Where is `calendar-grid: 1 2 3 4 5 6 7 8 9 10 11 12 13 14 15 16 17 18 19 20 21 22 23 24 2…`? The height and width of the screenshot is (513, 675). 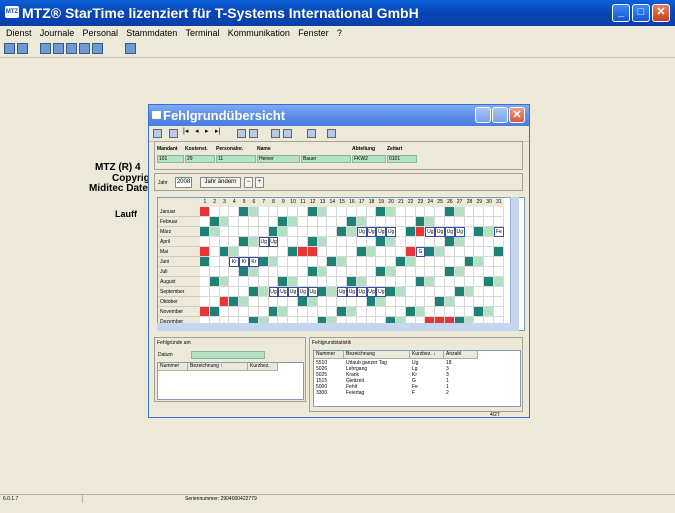
calendar-grid: 1 2 3 4 5 6 7 8 9 10 11 12 13 14 15 16 17 18 19 20 21 22 23 24 2… is located at coordinates (341, 264).